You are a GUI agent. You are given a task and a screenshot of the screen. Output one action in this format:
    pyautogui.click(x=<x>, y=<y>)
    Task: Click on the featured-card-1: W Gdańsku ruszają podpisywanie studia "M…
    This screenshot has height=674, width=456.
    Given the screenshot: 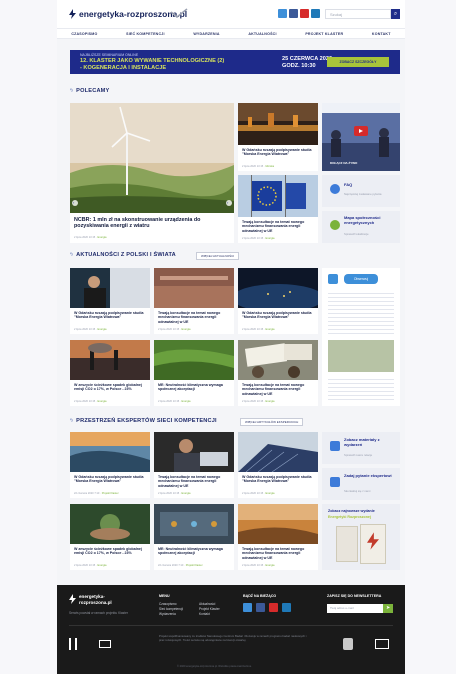 What is the action you would take?
    pyautogui.click(x=278, y=137)
    